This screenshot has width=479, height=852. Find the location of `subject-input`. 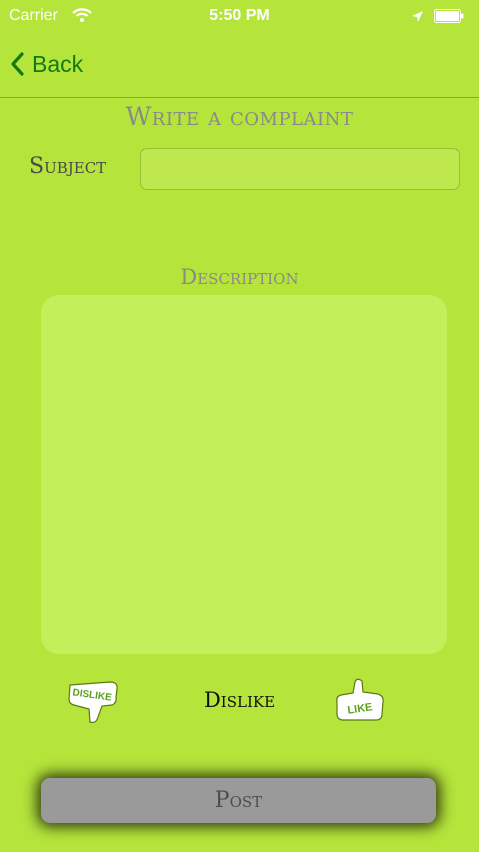

subject-input is located at coordinates (300, 169).